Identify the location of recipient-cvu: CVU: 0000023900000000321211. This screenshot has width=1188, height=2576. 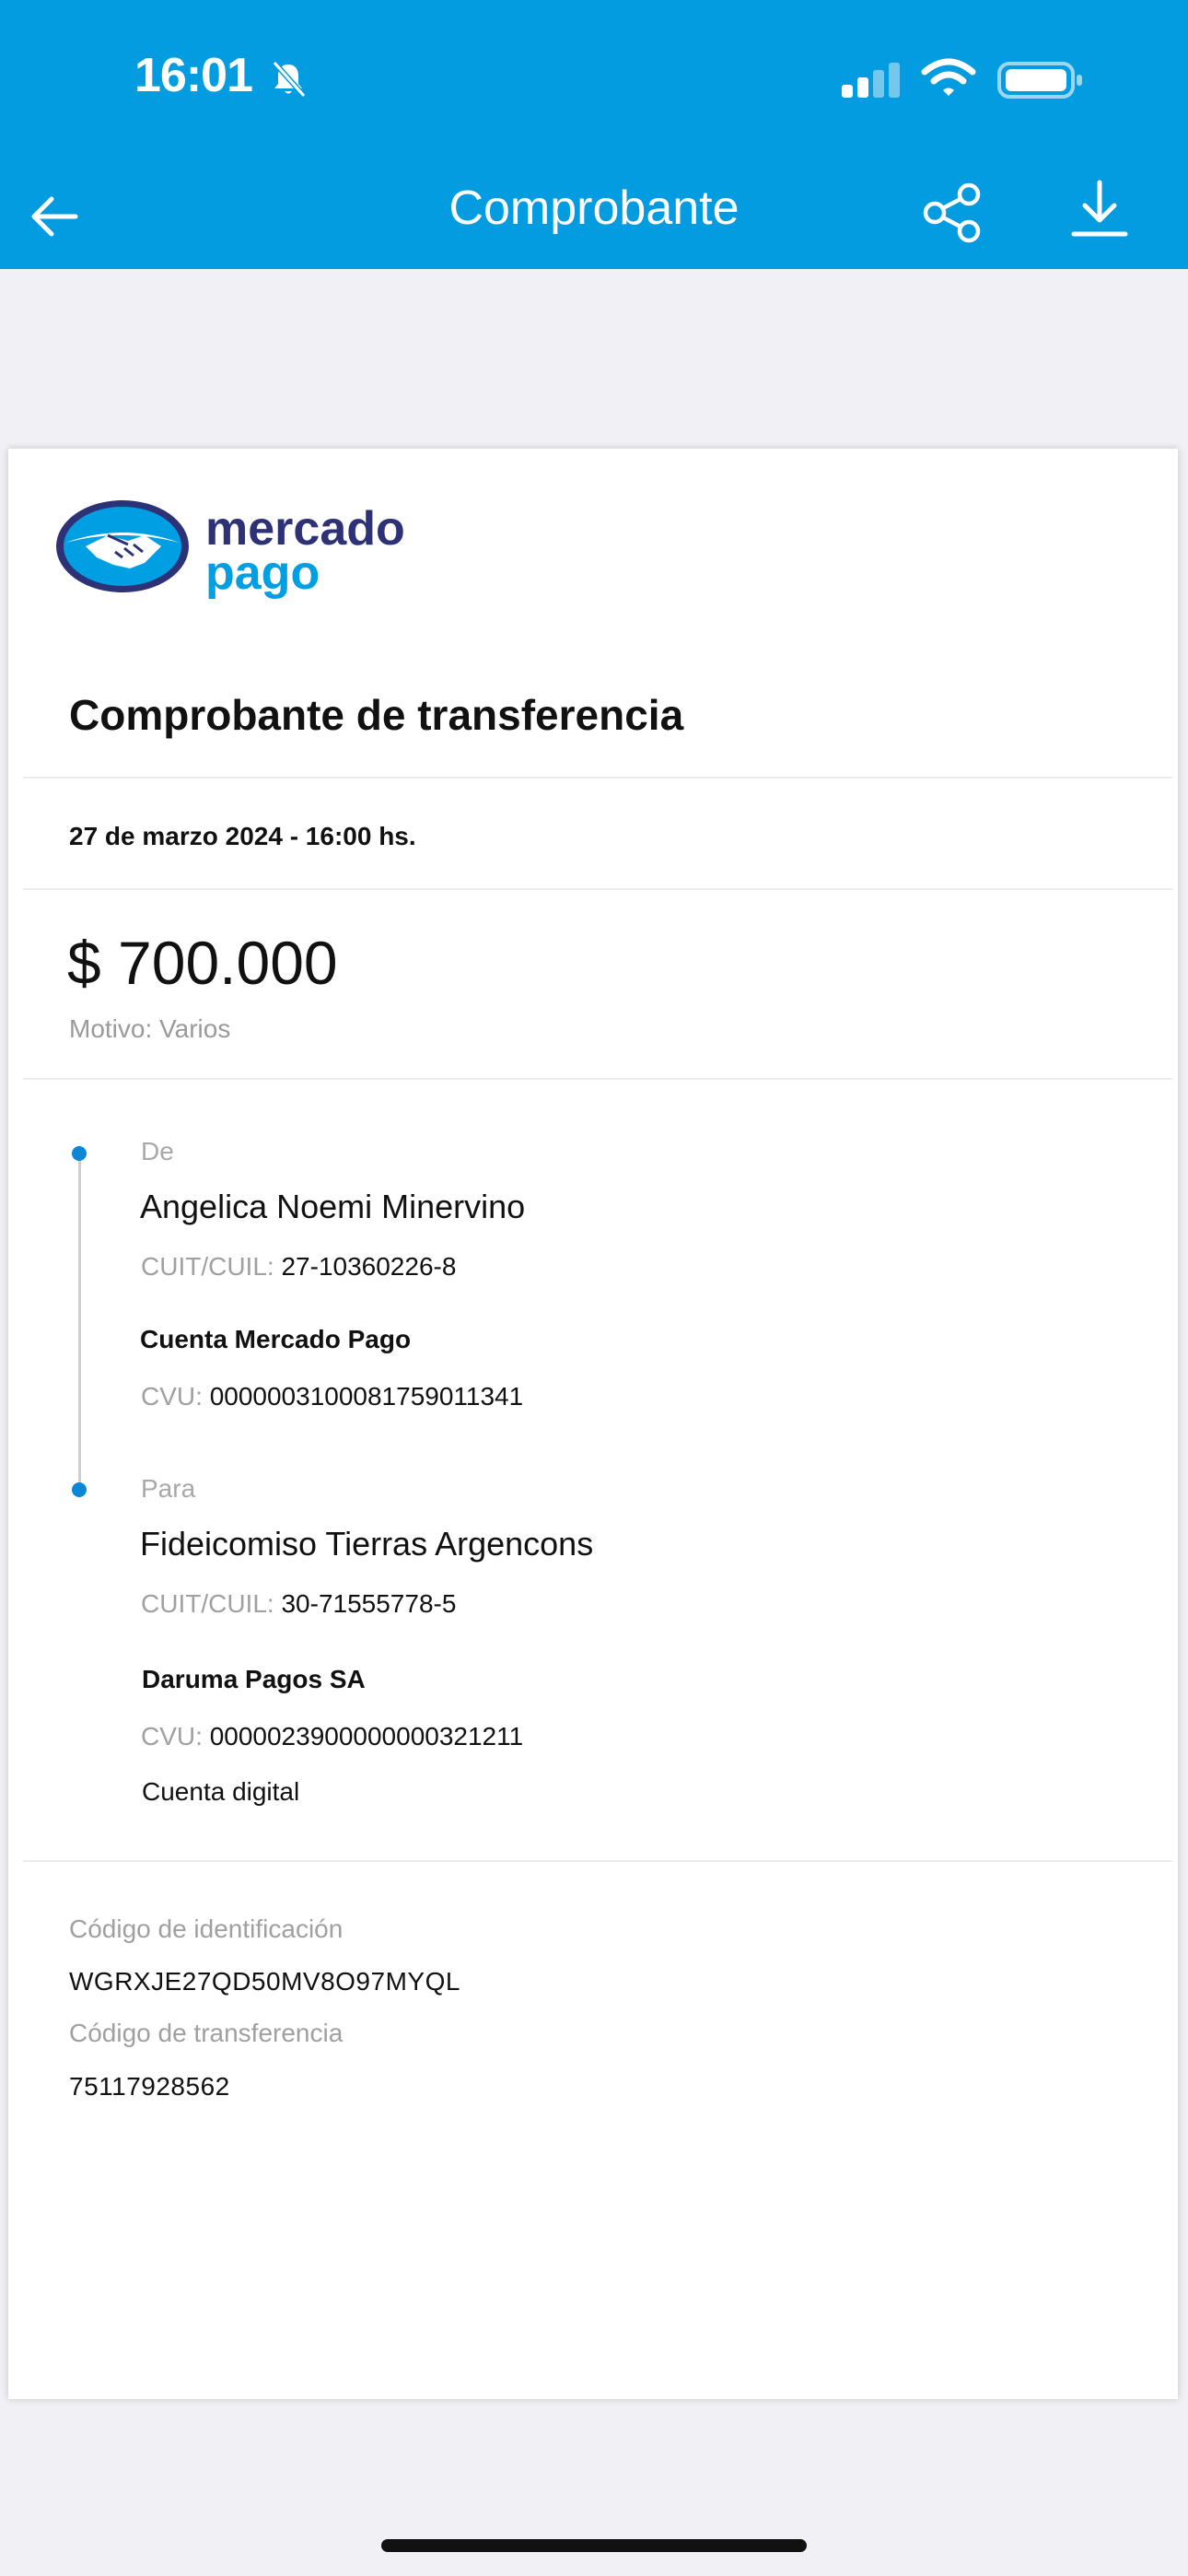
(332, 1736).